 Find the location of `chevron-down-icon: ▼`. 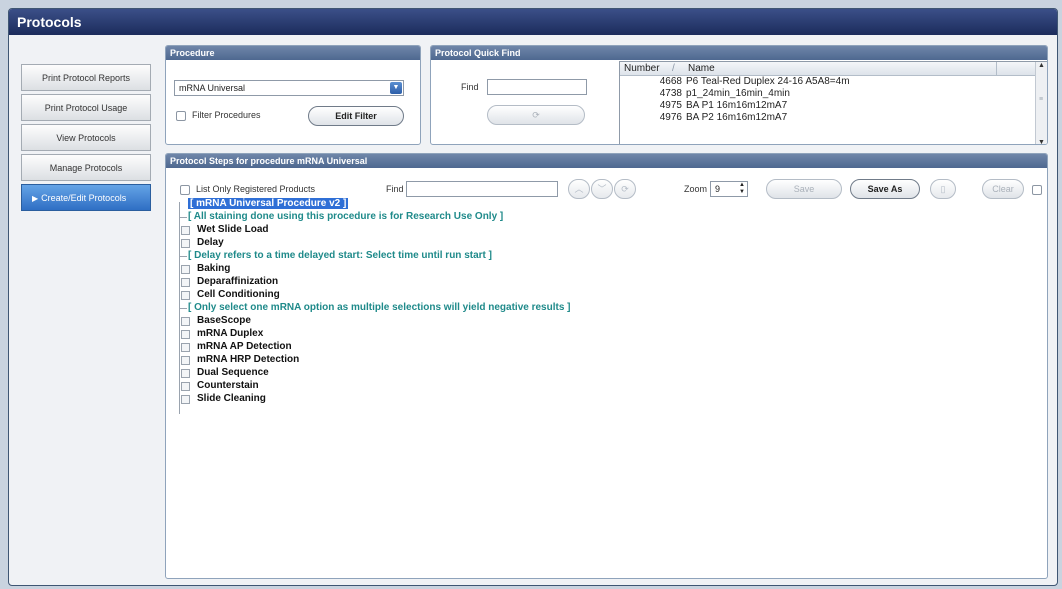

chevron-down-icon: ▼ is located at coordinates (396, 88).